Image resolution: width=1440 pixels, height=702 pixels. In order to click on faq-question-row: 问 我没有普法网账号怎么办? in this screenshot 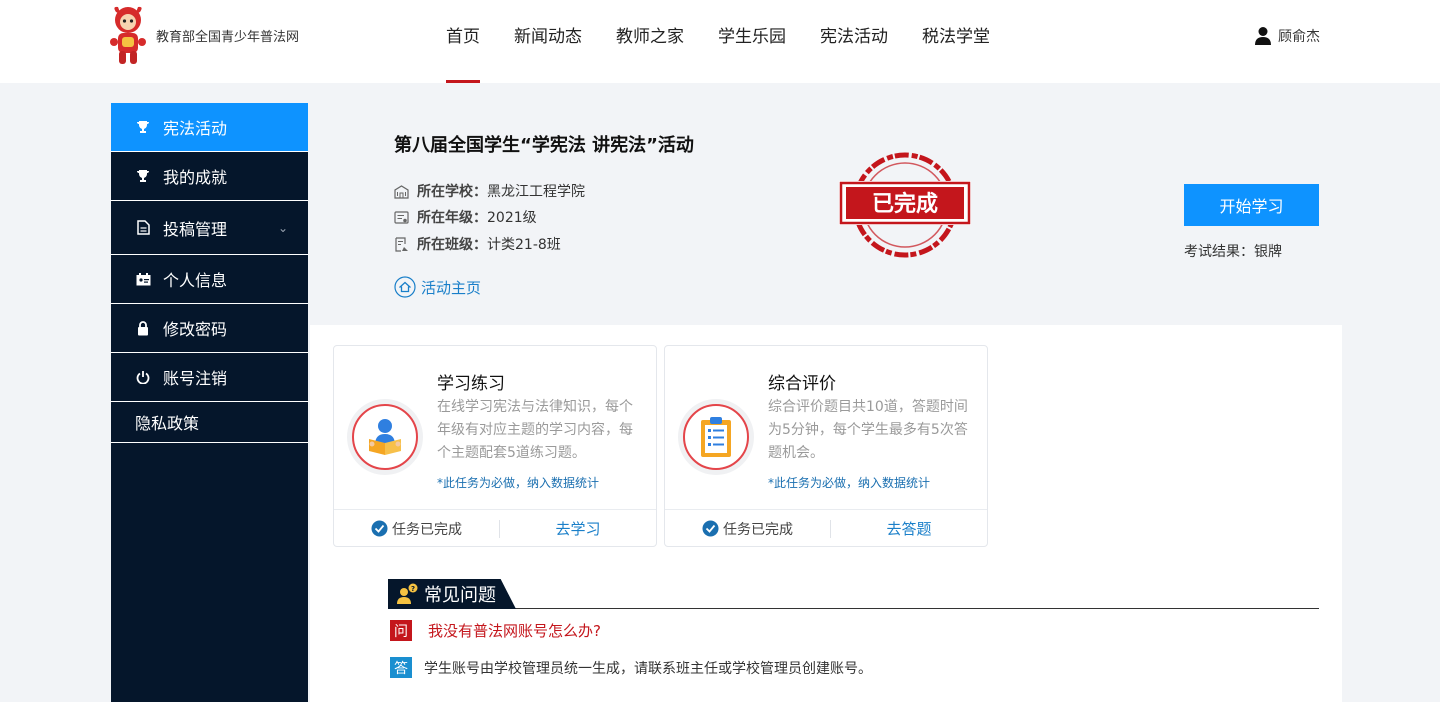, I will do `click(495, 630)`.